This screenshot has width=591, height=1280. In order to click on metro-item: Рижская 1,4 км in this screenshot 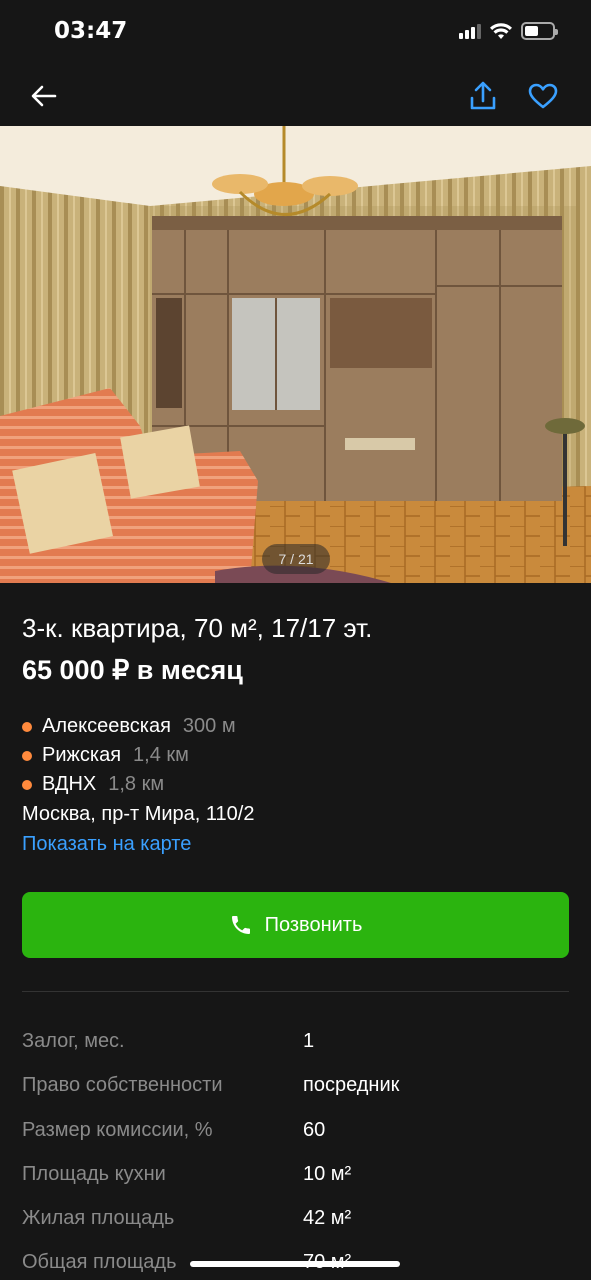, I will do `click(105, 755)`.